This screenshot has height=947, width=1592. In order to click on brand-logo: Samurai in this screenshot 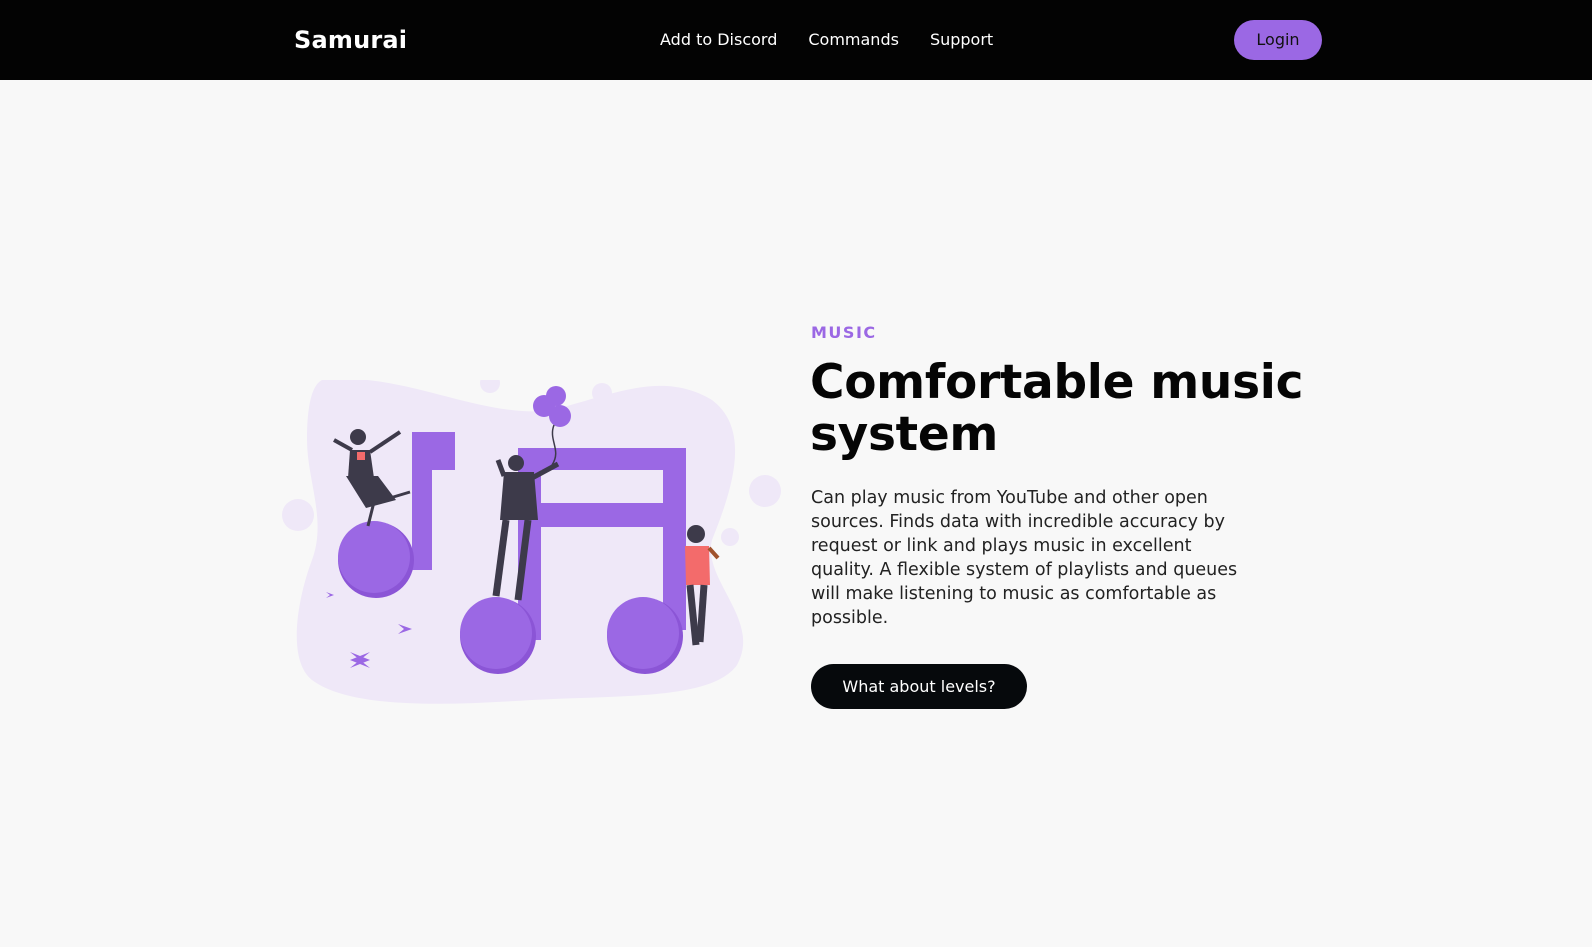, I will do `click(350, 40)`.